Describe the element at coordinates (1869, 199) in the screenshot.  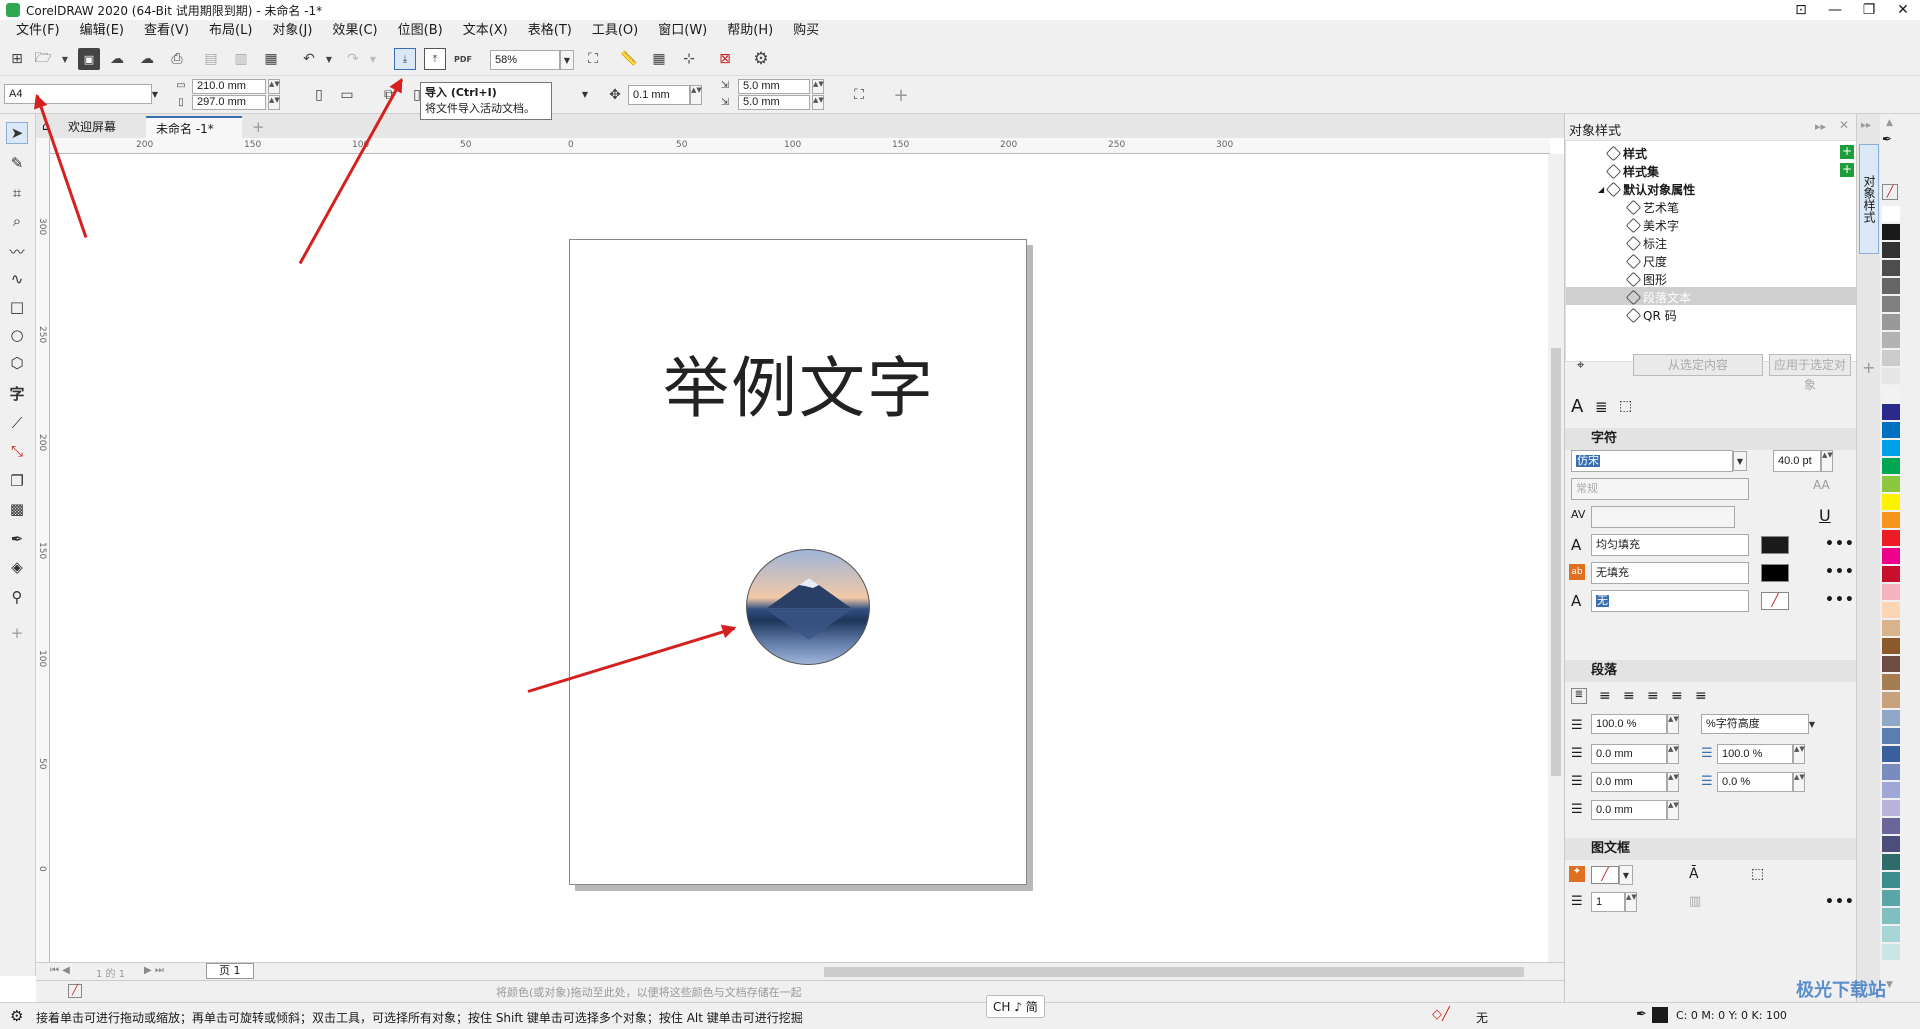
I see `object-styles-dock-tab: 对象样式` at that location.